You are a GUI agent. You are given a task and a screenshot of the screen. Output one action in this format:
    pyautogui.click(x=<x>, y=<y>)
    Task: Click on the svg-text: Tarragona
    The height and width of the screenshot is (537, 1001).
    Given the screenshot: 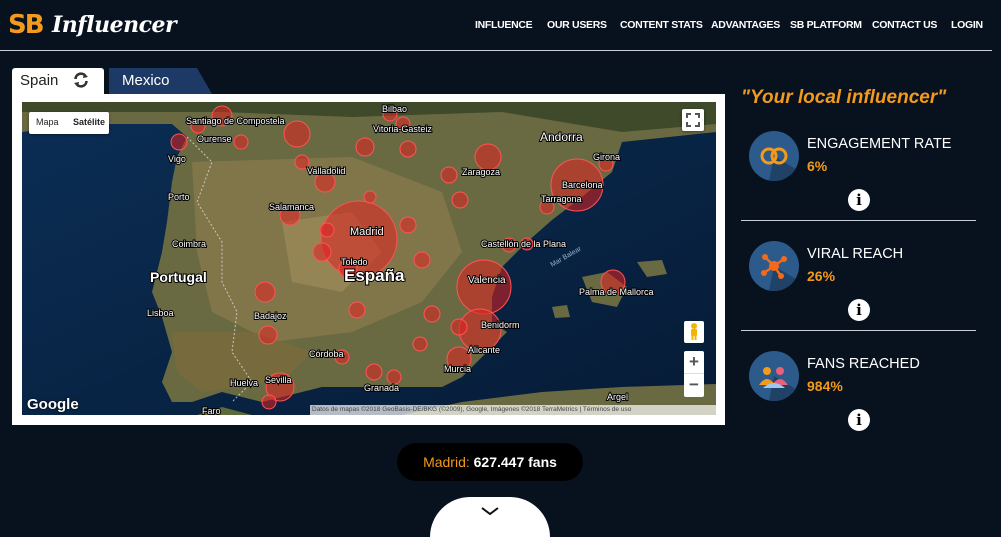 What is the action you would take?
    pyautogui.click(x=561, y=199)
    